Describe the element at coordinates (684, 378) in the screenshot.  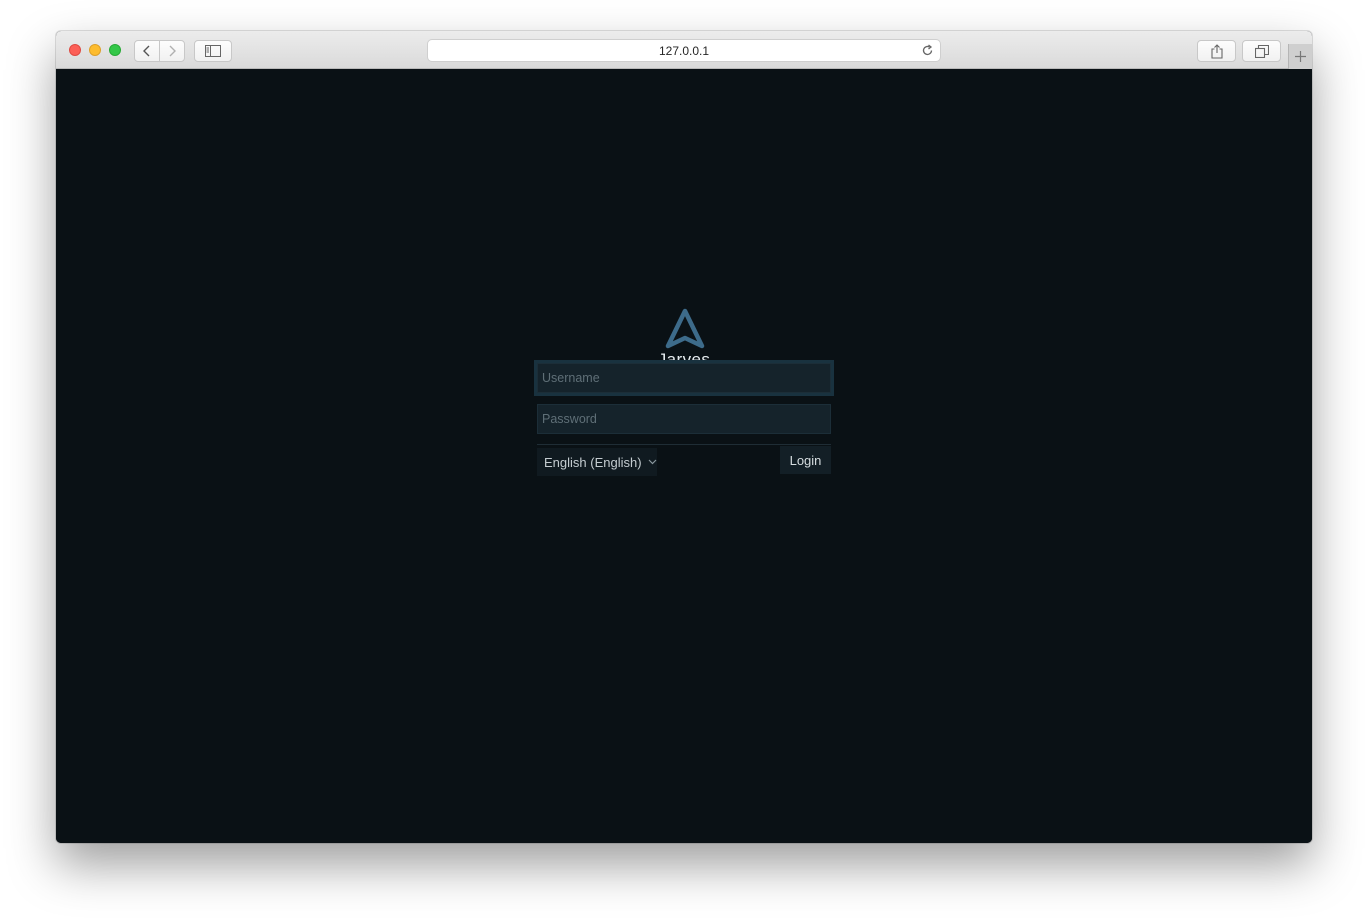
I see `username-input` at that location.